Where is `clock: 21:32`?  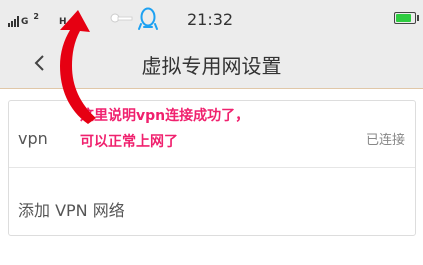
clock: 21:32 is located at coordinates (210, 19).